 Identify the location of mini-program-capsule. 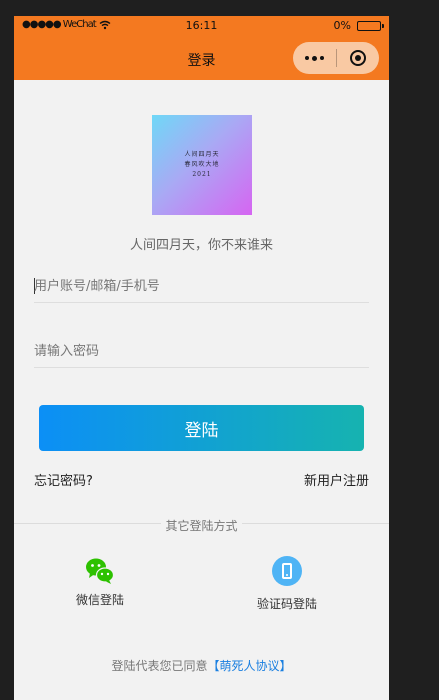
(336, 58).